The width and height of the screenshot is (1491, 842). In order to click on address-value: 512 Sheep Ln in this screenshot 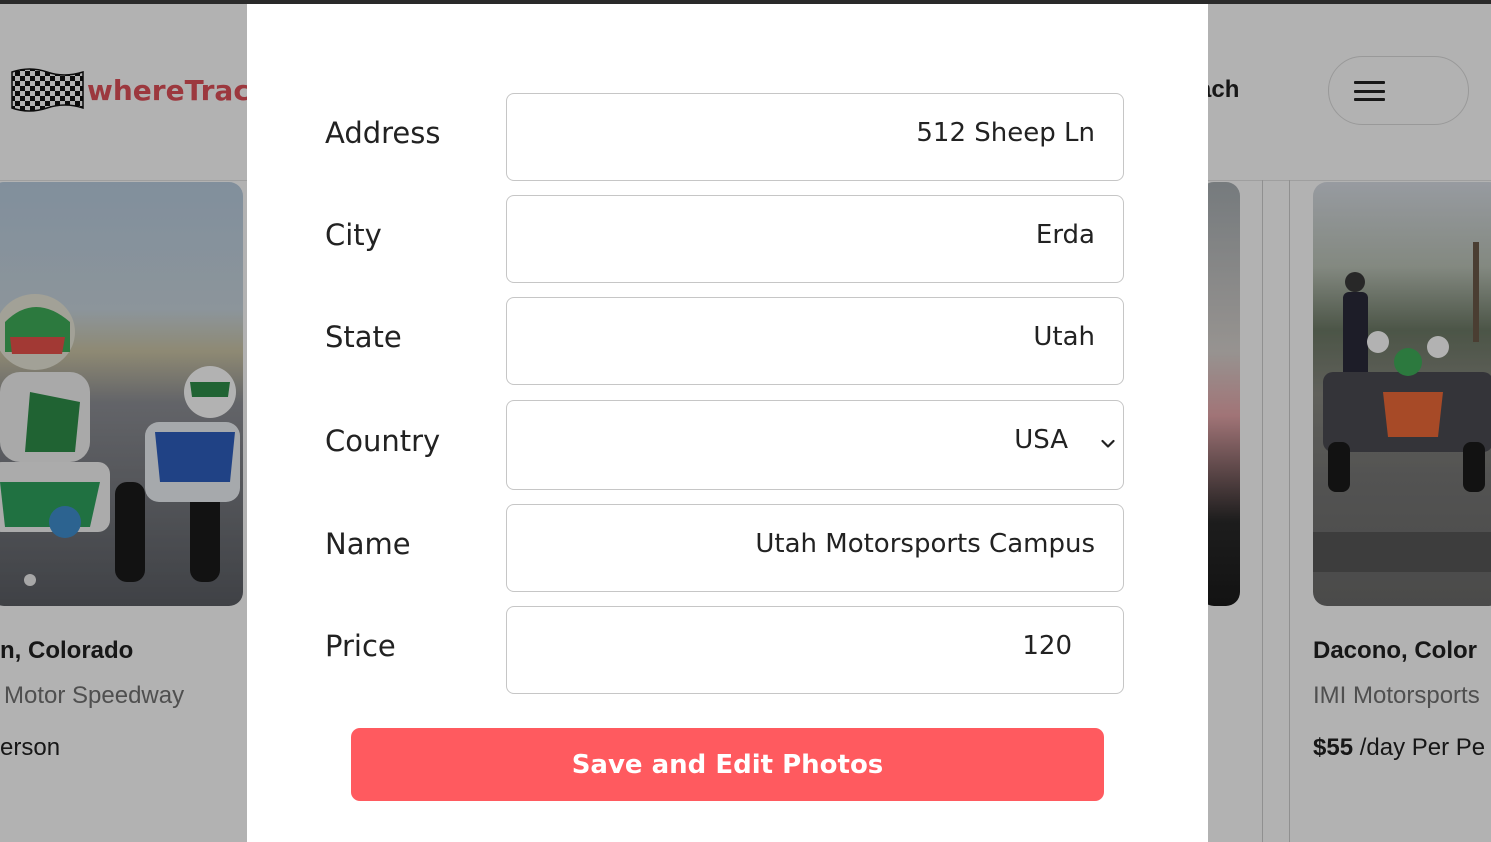, I will do `click(1005, 133)`.